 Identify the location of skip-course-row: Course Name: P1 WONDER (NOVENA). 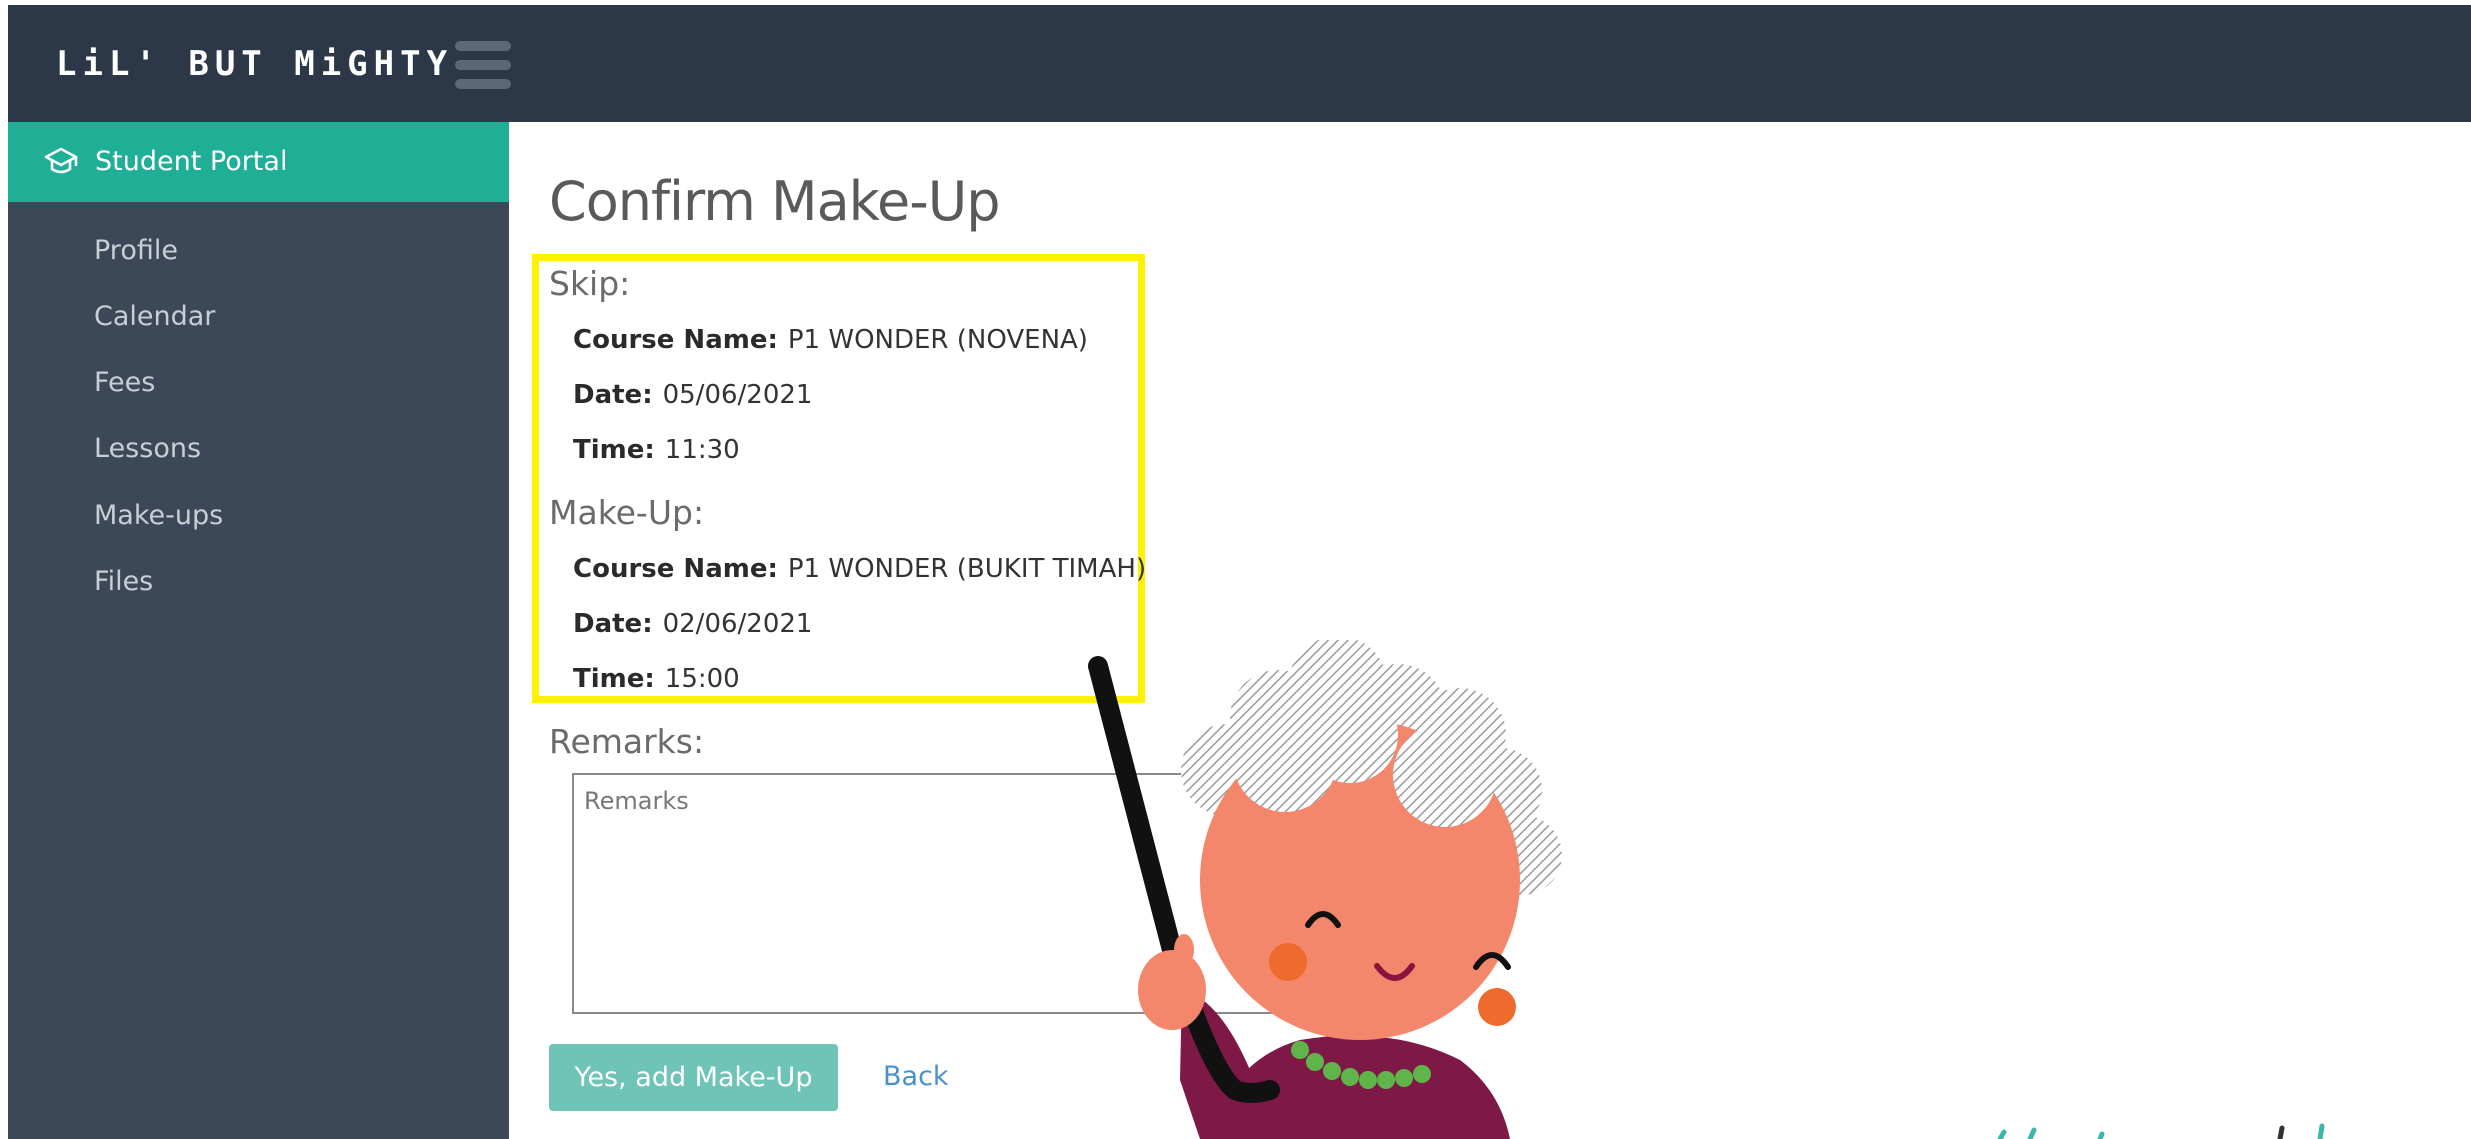
(830, 340).